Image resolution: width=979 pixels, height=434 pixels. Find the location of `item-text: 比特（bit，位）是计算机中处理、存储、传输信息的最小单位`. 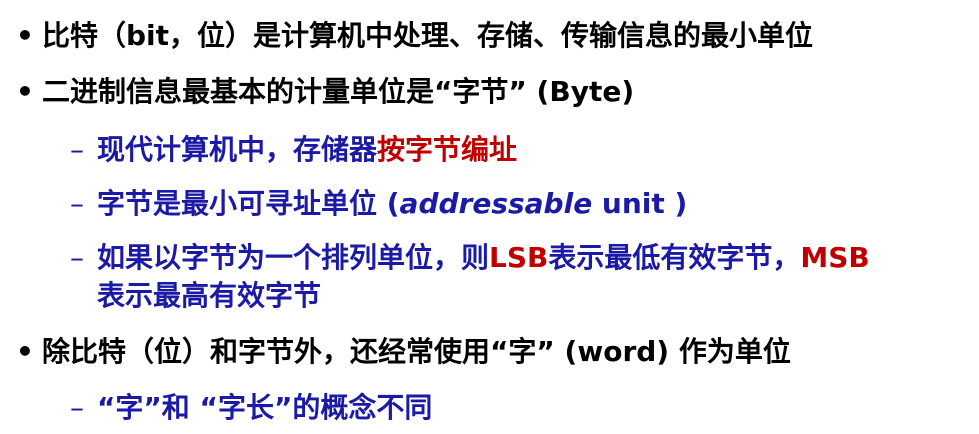

item-text: 比特（bit，位）是计算机中处理、存储、传输信息的最小单位 is located at coordinates (428, 35).